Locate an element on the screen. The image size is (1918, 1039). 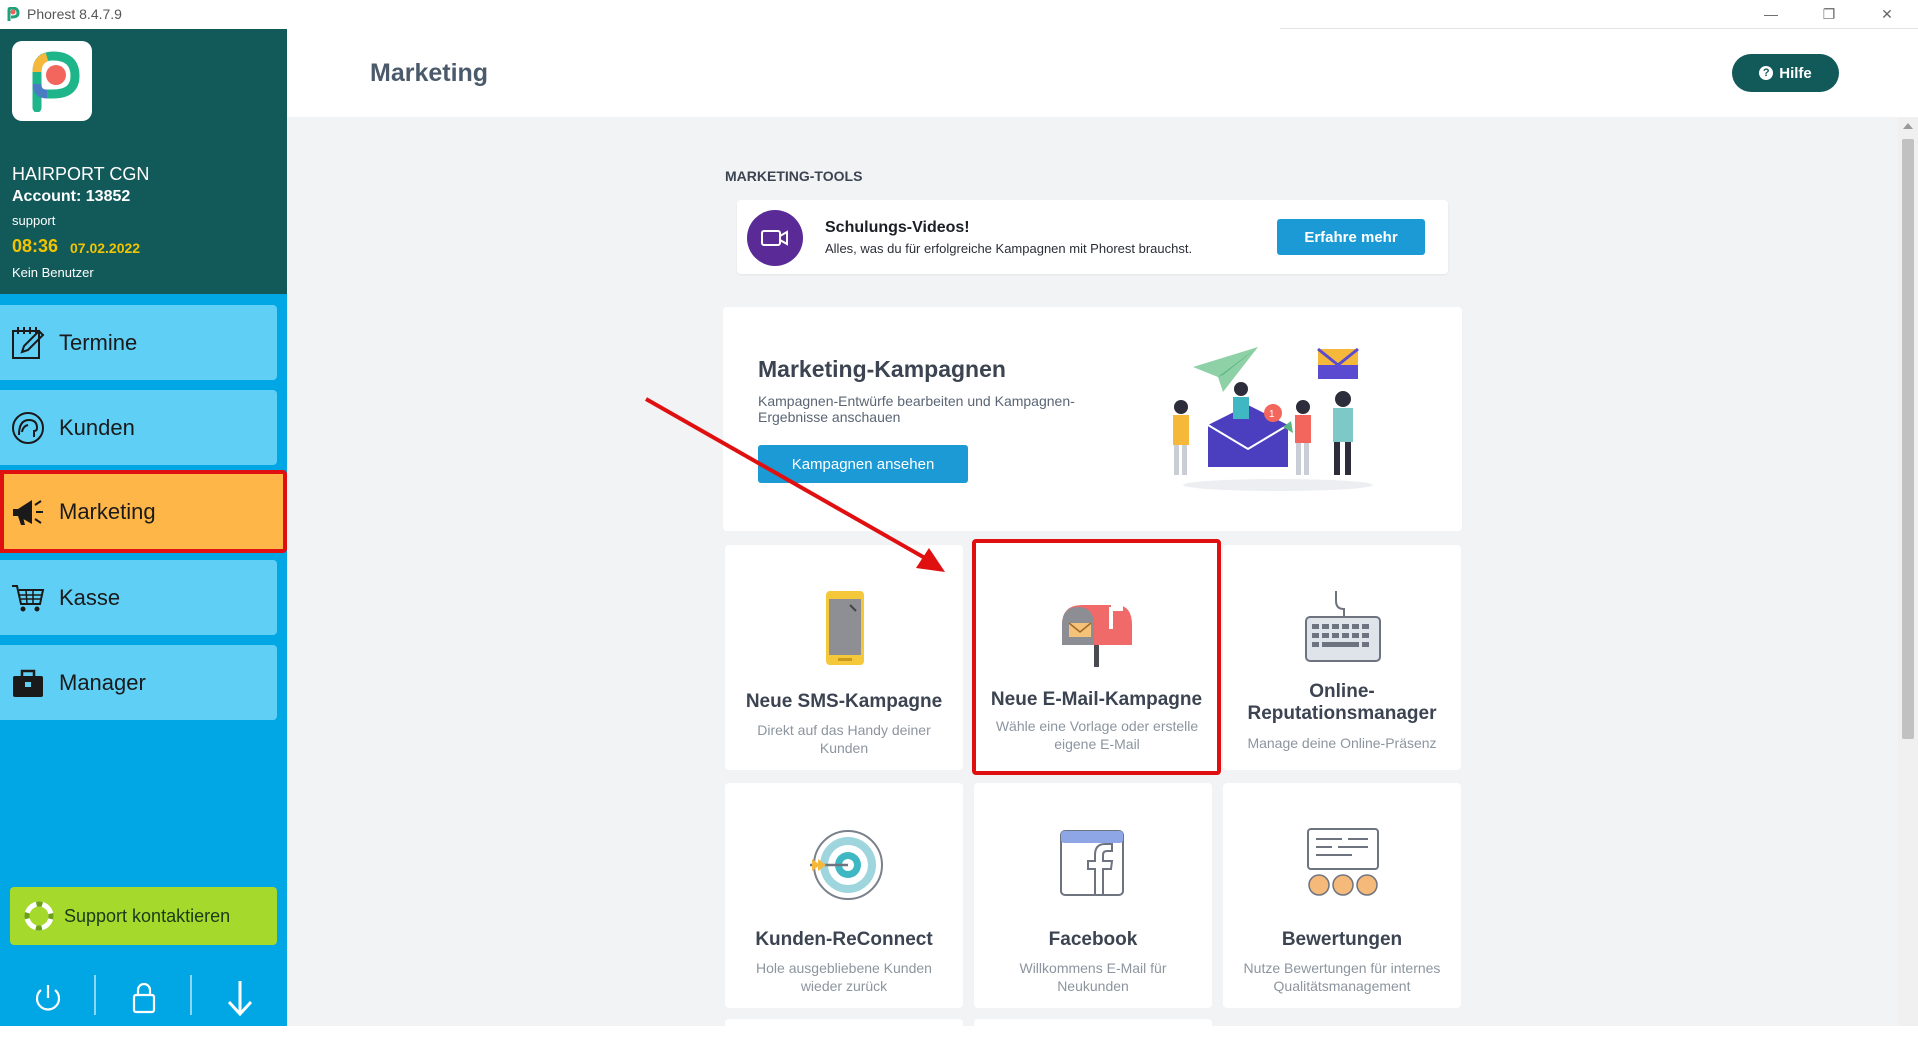
close-button: ✕ is located at coordinates (1887, 14).